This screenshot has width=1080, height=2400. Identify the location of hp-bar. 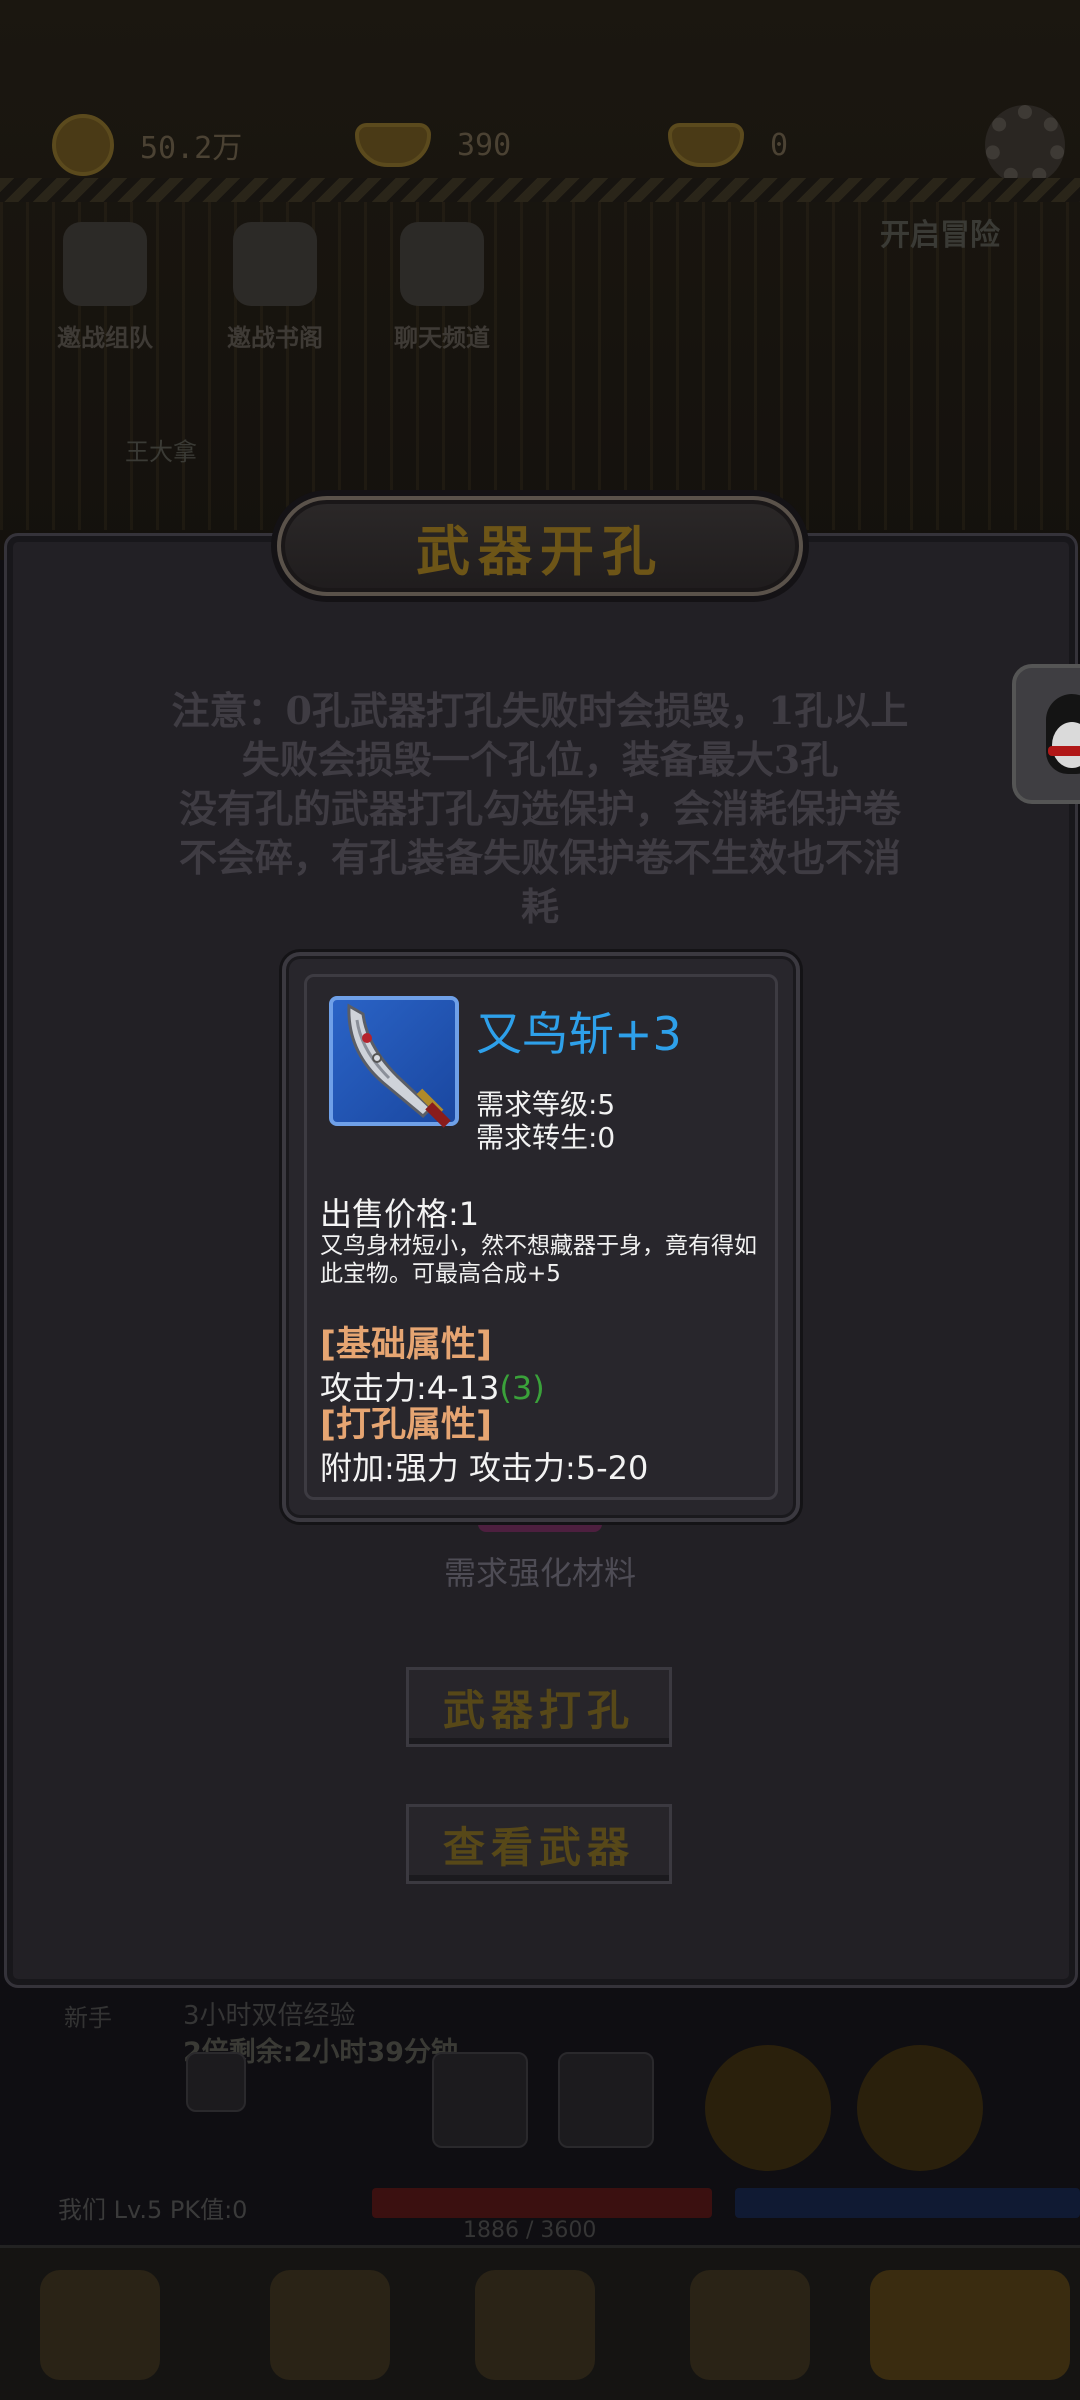
(542, 2203).